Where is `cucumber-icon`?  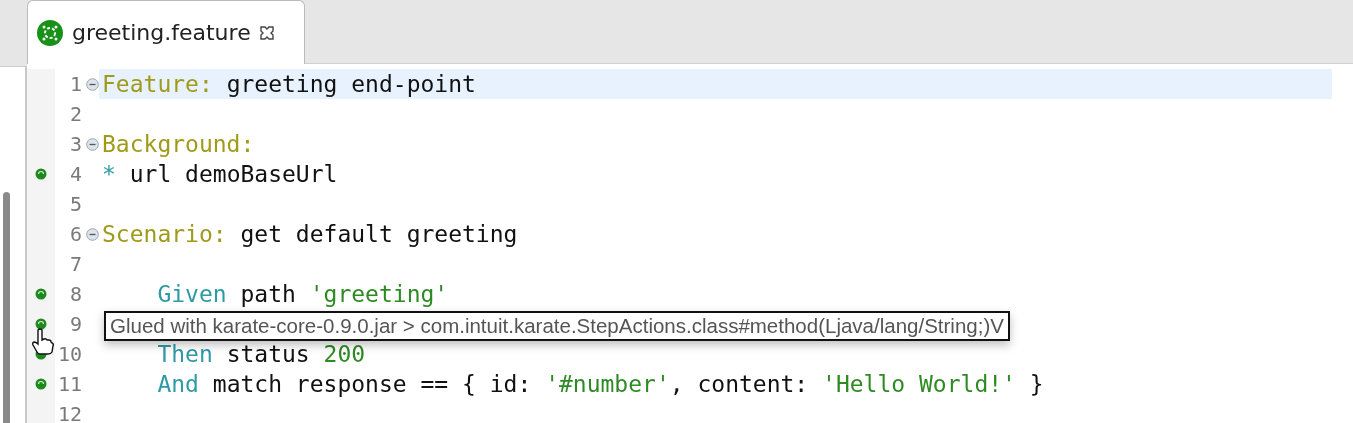
cucumber-icon is located at coordinates (50, 32).